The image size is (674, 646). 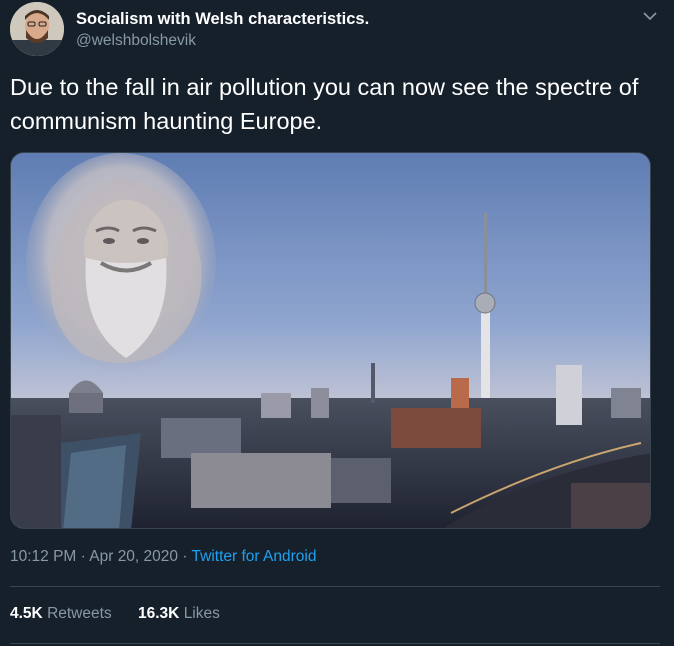 I want to click on chevron-down-icon, so click(x=650, y=16).